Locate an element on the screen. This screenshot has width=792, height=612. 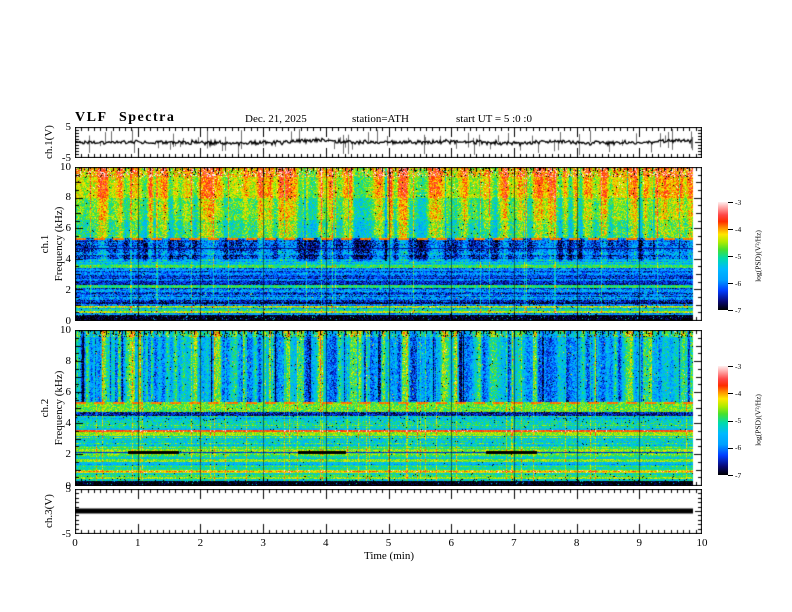
time-axis-label: Time (min) is located at coordinates (388, 556).